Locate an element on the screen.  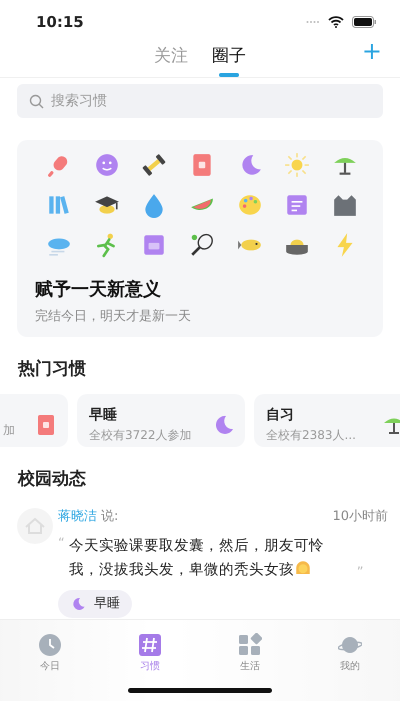
habit-participants: 全校有3722人参加 is located at coordinates (141, 435).